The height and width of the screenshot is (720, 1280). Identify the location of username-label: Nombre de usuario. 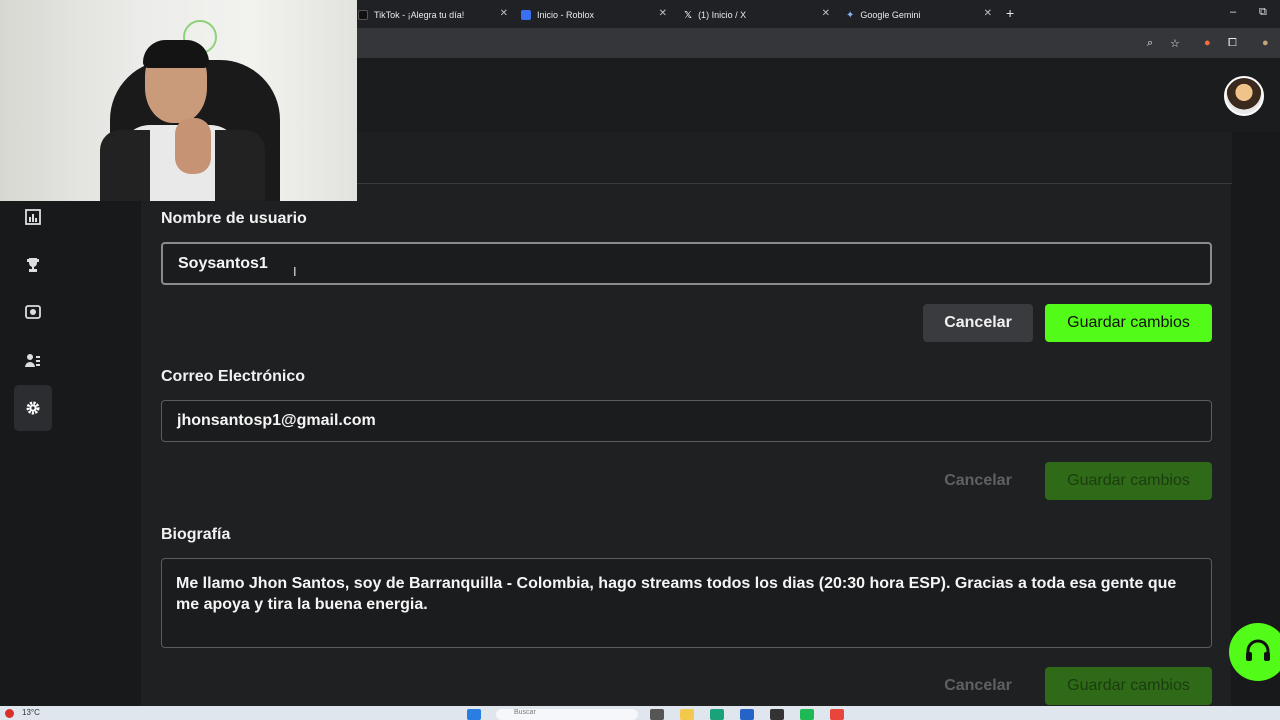
(234, 218).